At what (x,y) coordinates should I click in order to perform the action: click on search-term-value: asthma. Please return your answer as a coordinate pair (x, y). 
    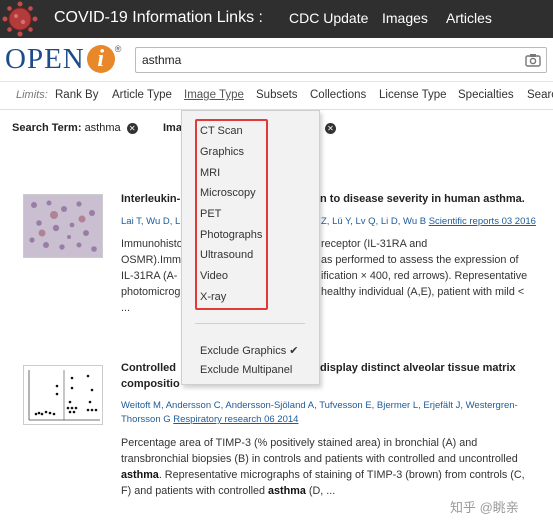
    Looking at the image, I should click on (102, 128).